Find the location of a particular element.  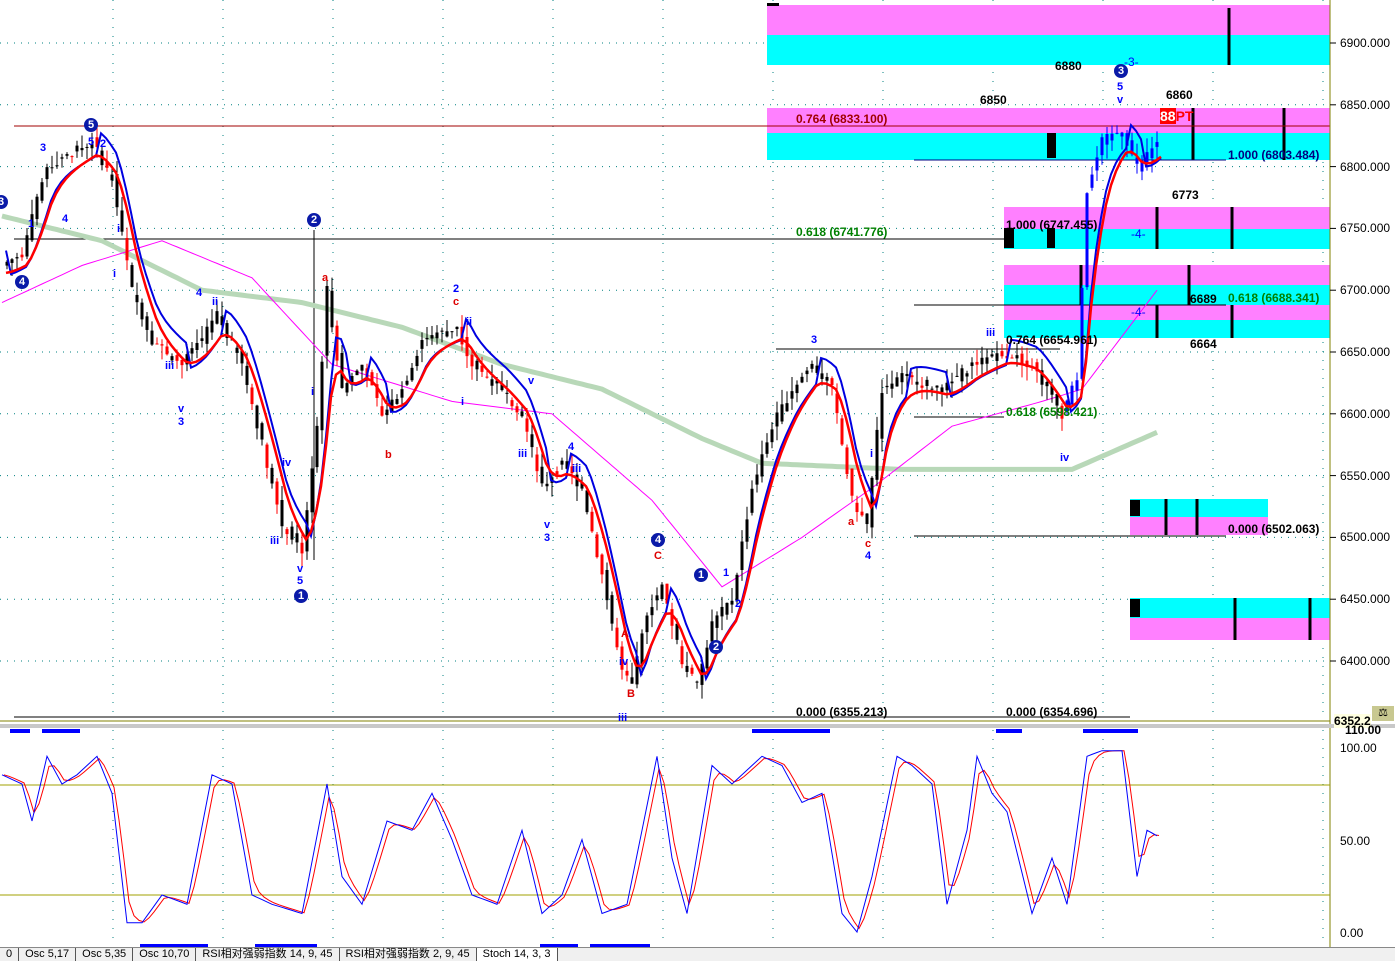

wave-label: 3 is located at coordinates (181, 422).